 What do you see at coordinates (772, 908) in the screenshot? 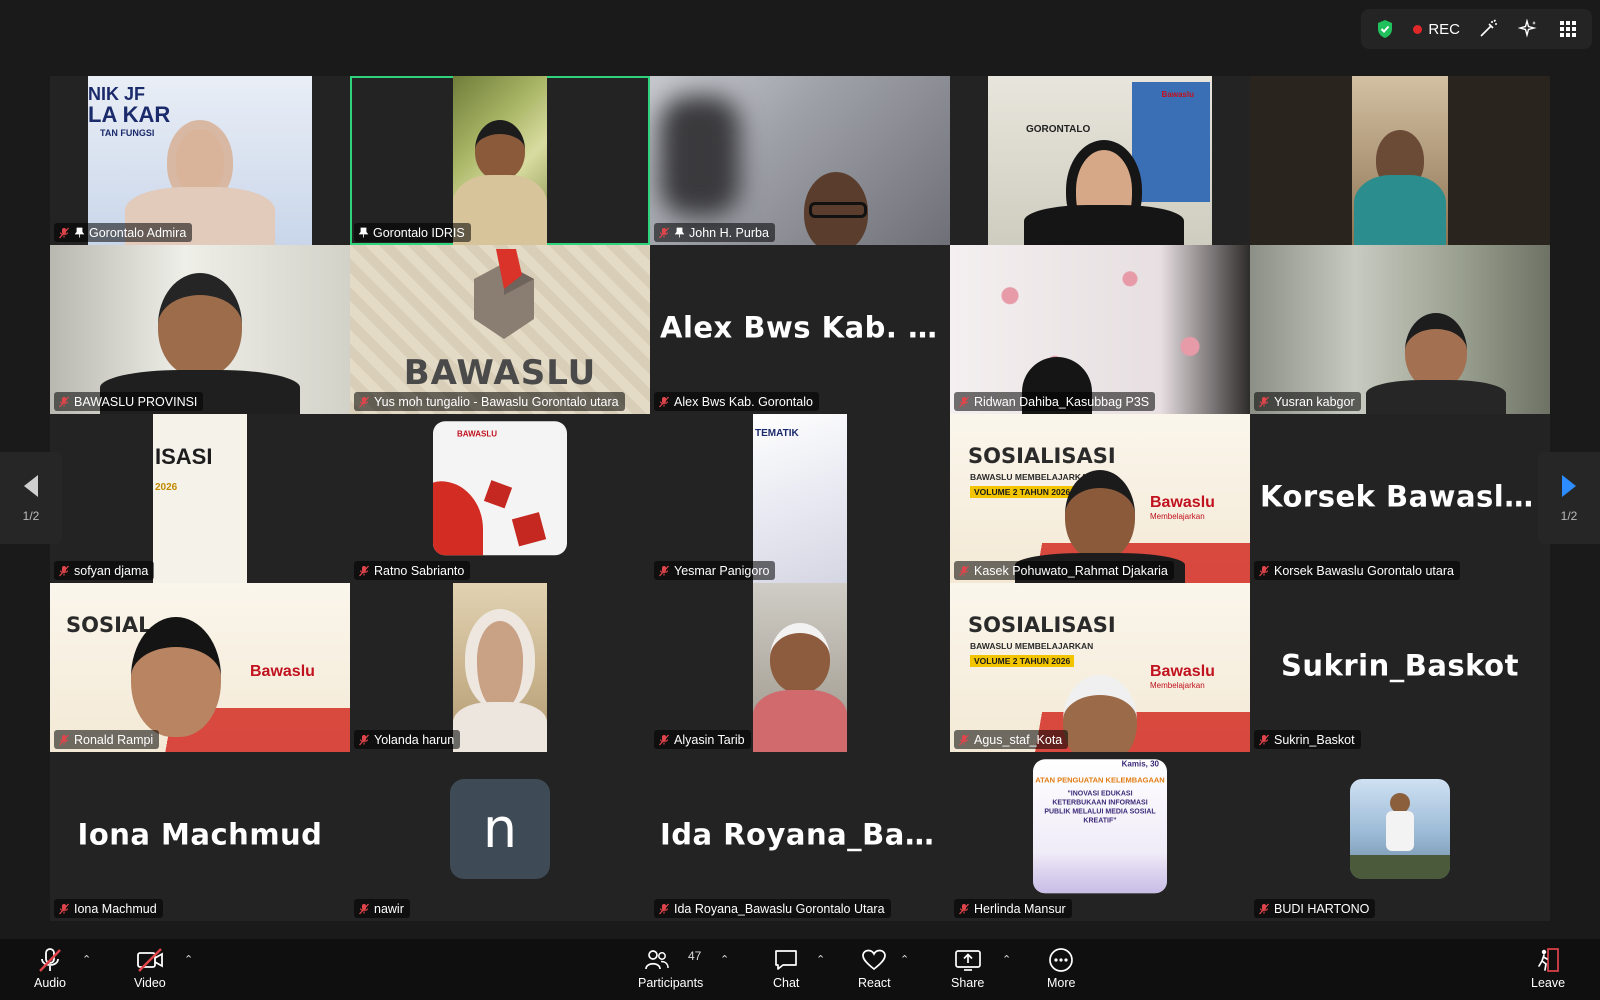
I see `name-tag: Ida Royana_Bawaslu Gorontalo Utara` at bounding box center [772, 908].